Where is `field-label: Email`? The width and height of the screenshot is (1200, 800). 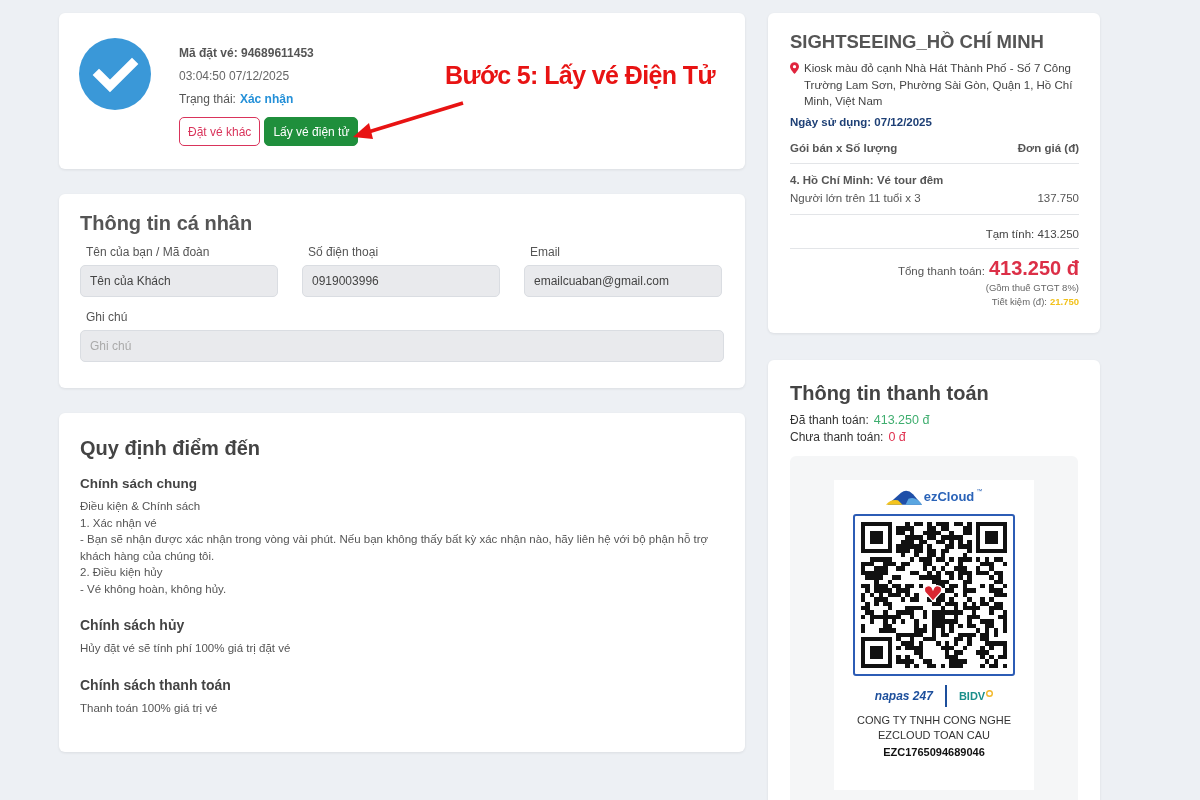
field-label: Email is located at coordinates (545, 252).